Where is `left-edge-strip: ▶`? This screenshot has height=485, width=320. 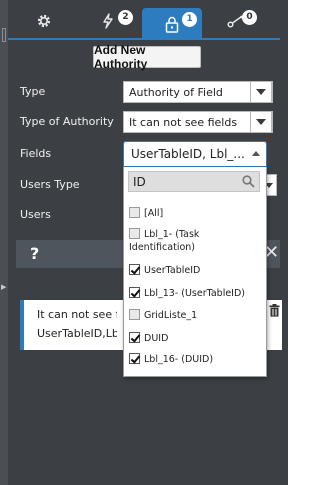 left-edge-strip: ▶ is located at coordinates (4, 242).